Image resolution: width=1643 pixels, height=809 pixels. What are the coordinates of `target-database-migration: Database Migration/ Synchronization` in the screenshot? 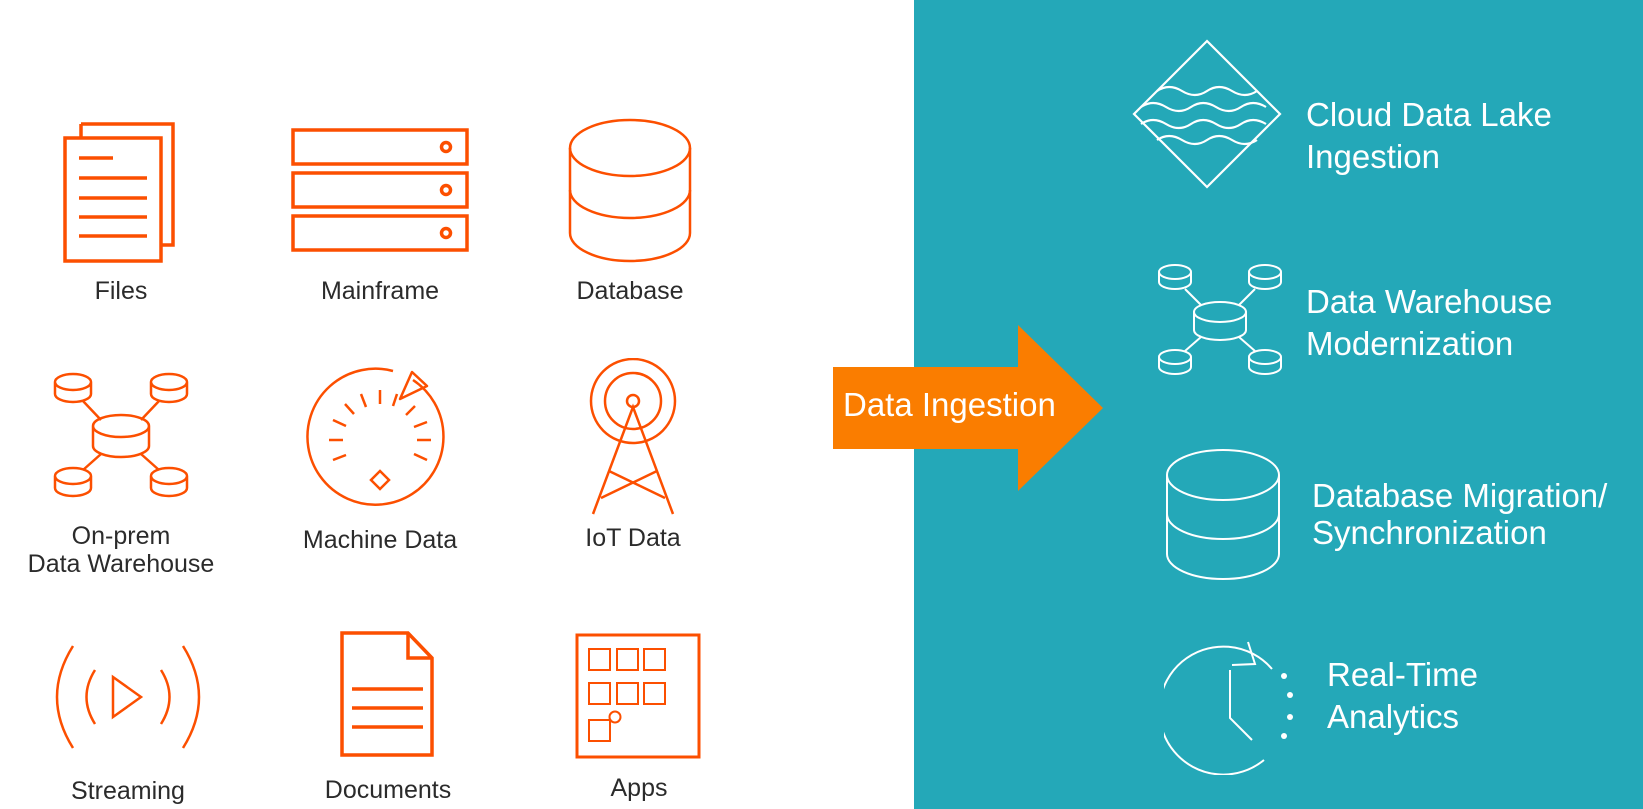 It's located at (1459, 514).